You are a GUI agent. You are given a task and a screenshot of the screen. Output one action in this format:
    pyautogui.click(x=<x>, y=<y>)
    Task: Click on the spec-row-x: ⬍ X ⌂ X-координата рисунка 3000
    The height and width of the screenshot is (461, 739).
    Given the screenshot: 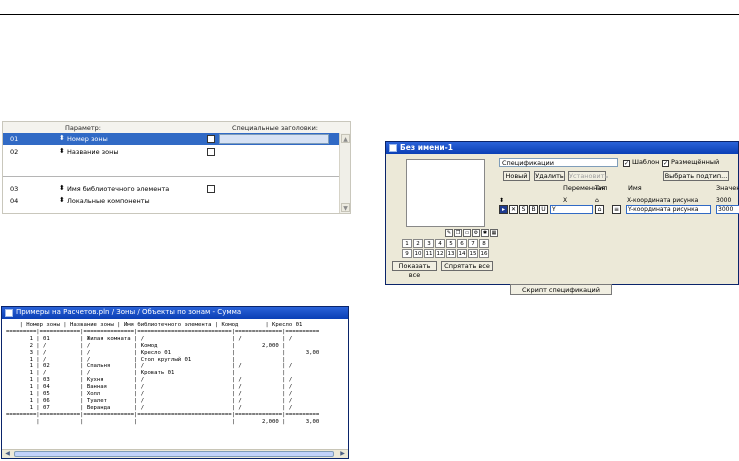 What is the action you would take?
    pyautogui.click(x=619, y=201)
    